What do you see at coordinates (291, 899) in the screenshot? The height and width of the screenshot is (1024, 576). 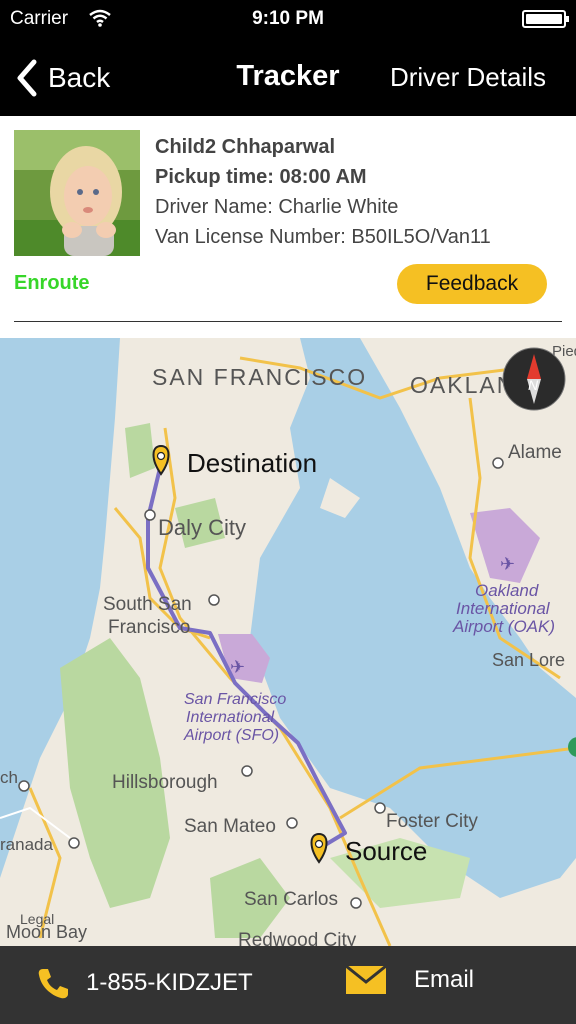 I see `map-label-san-carlos: San Carlos` at bounding box center [291, 899].